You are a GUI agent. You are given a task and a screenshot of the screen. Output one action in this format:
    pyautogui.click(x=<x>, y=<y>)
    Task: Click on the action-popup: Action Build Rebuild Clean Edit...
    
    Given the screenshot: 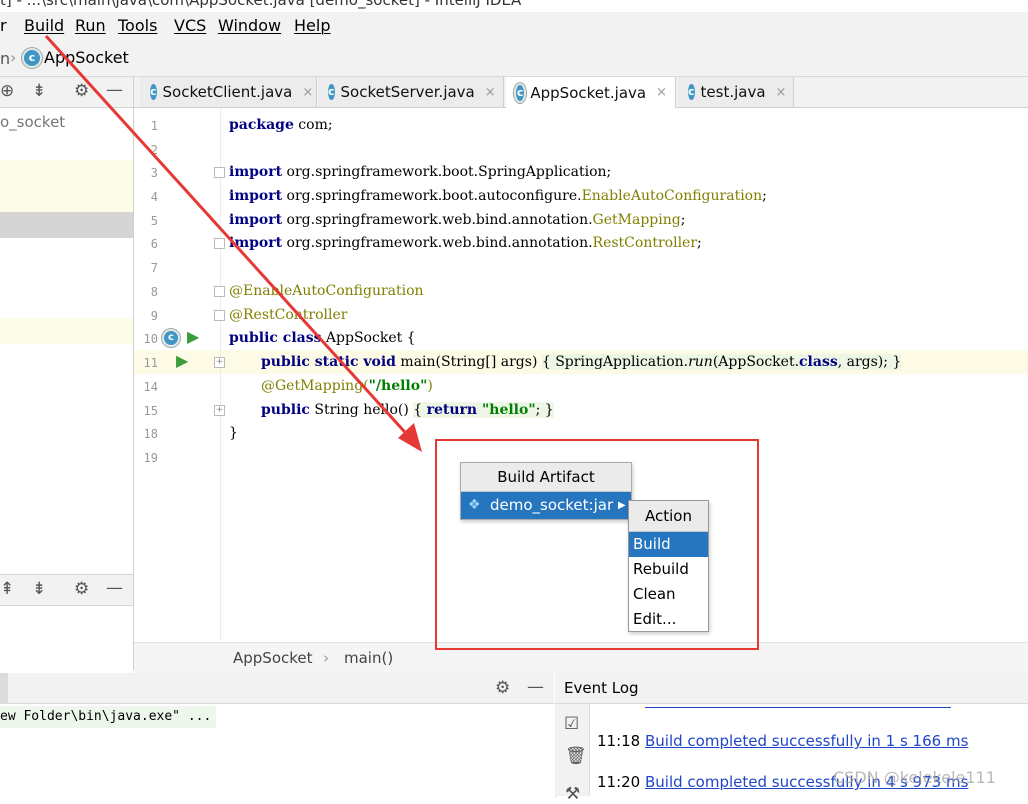 What is the action you would take?
    pyautogui.click(x=668, y=566)
    